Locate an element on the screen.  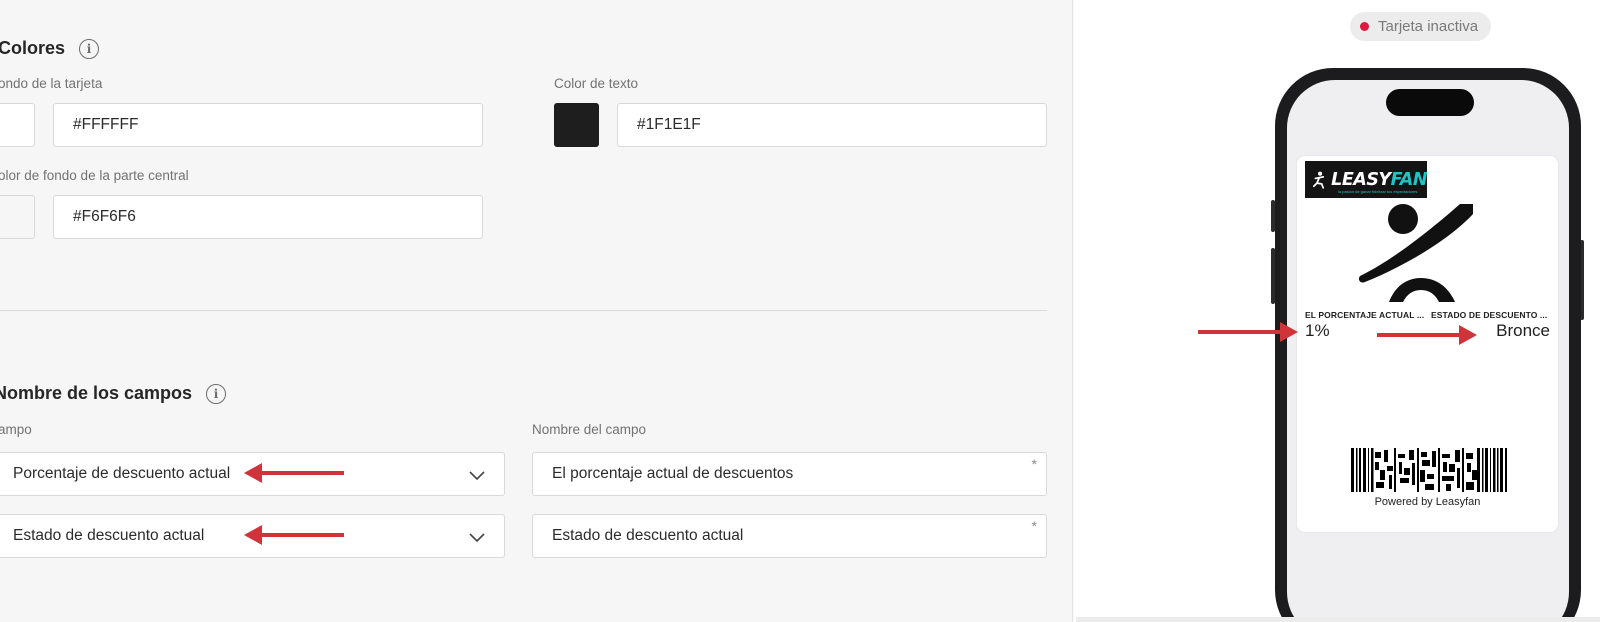
pass-field-value-1: 1% is located at coordinates (1317, 330).